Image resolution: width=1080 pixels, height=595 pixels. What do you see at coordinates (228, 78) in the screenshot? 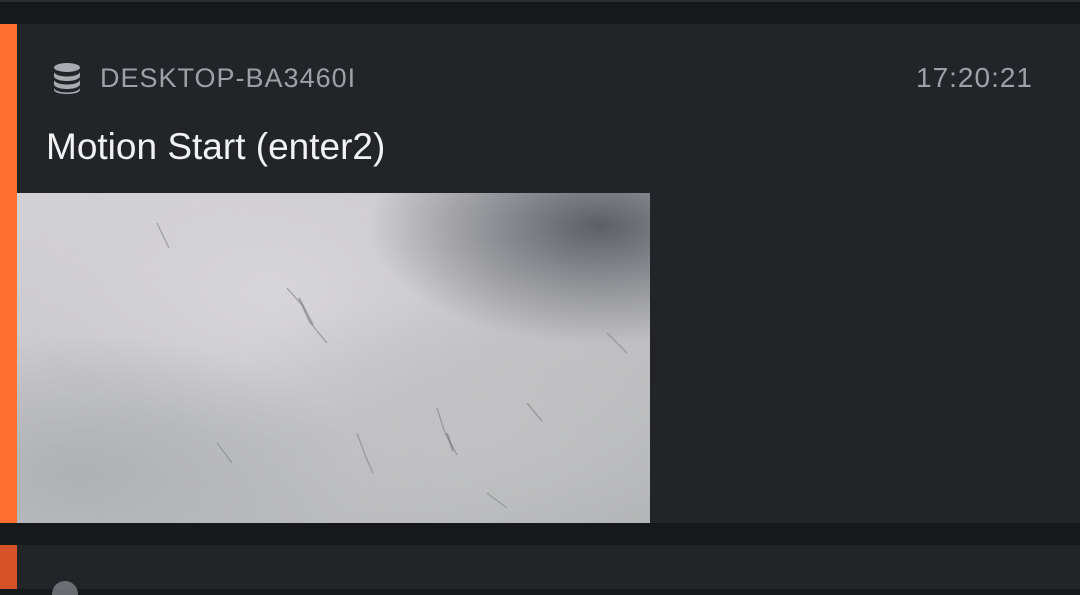
I see `event-source-name: DESKTOP-BA3460I` at bounding box center [228, 78].